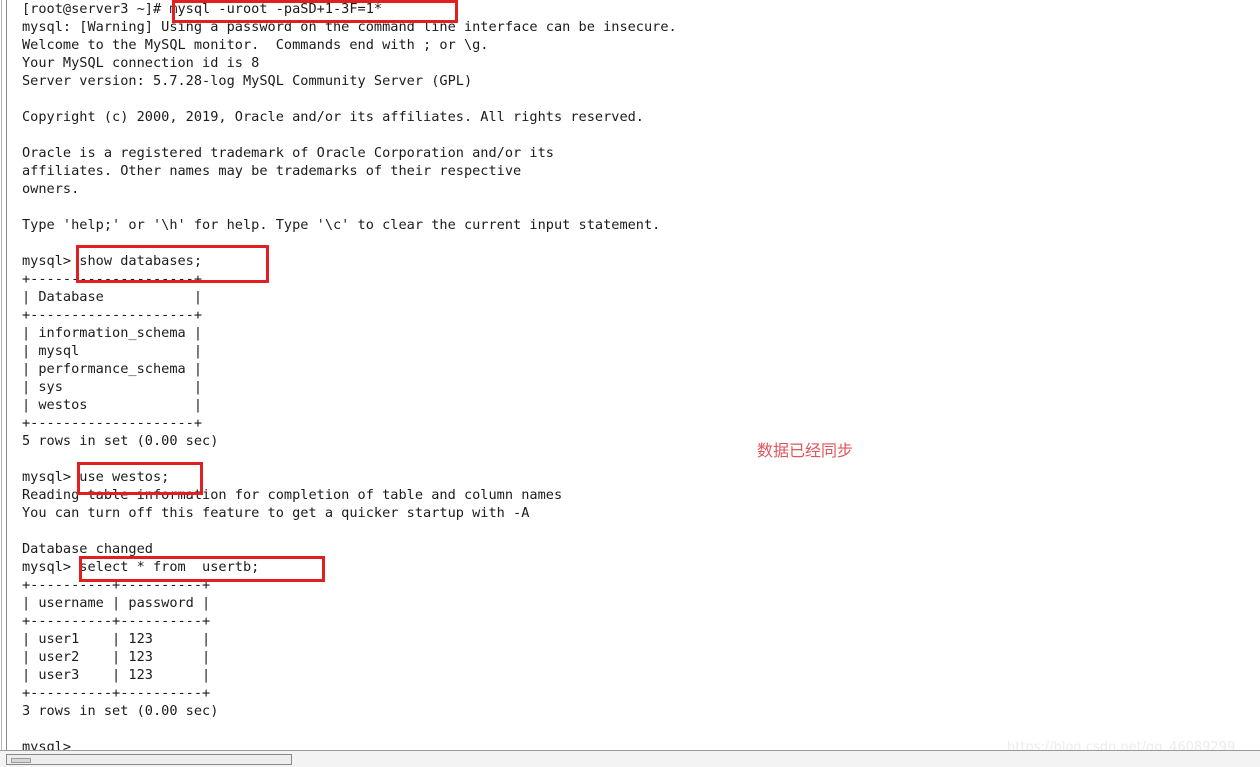 The width and height of the screenshot is (1260, 767). I want to click on terminal-line: Database changed, so click(87, 549).